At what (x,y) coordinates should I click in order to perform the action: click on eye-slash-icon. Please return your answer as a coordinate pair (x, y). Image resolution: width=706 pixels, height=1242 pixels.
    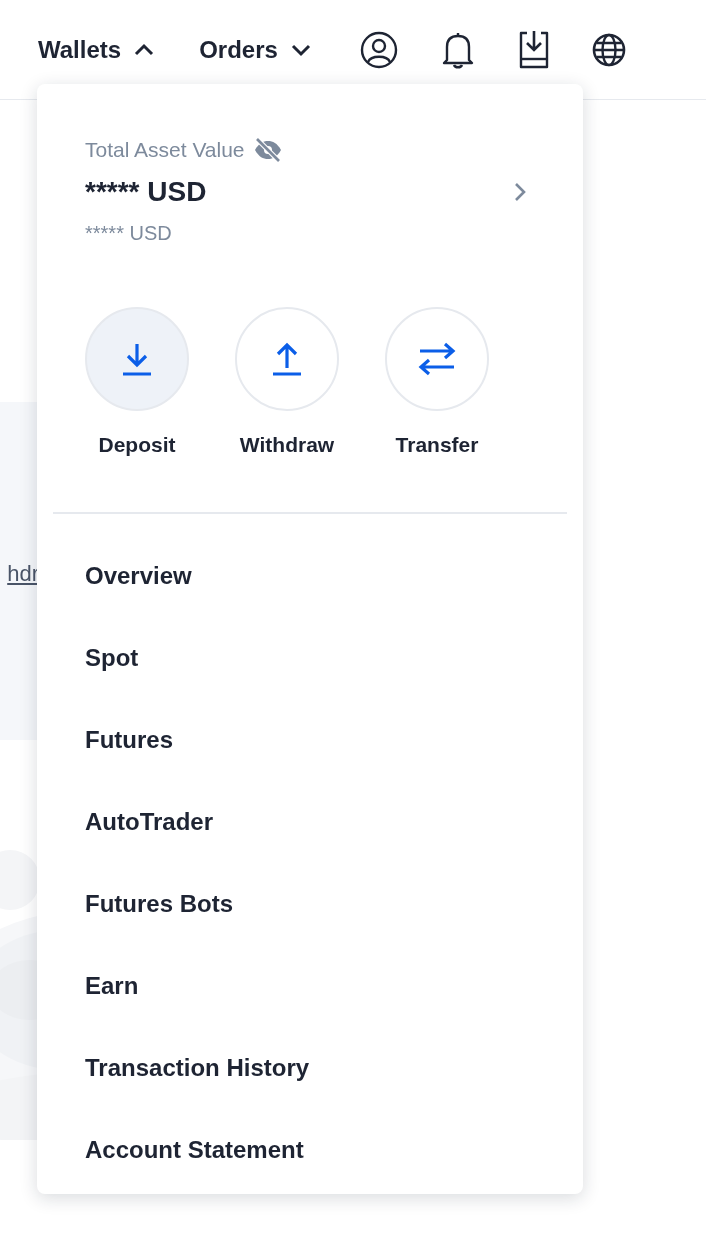
    Looking at the image, I should click on (267, 150).